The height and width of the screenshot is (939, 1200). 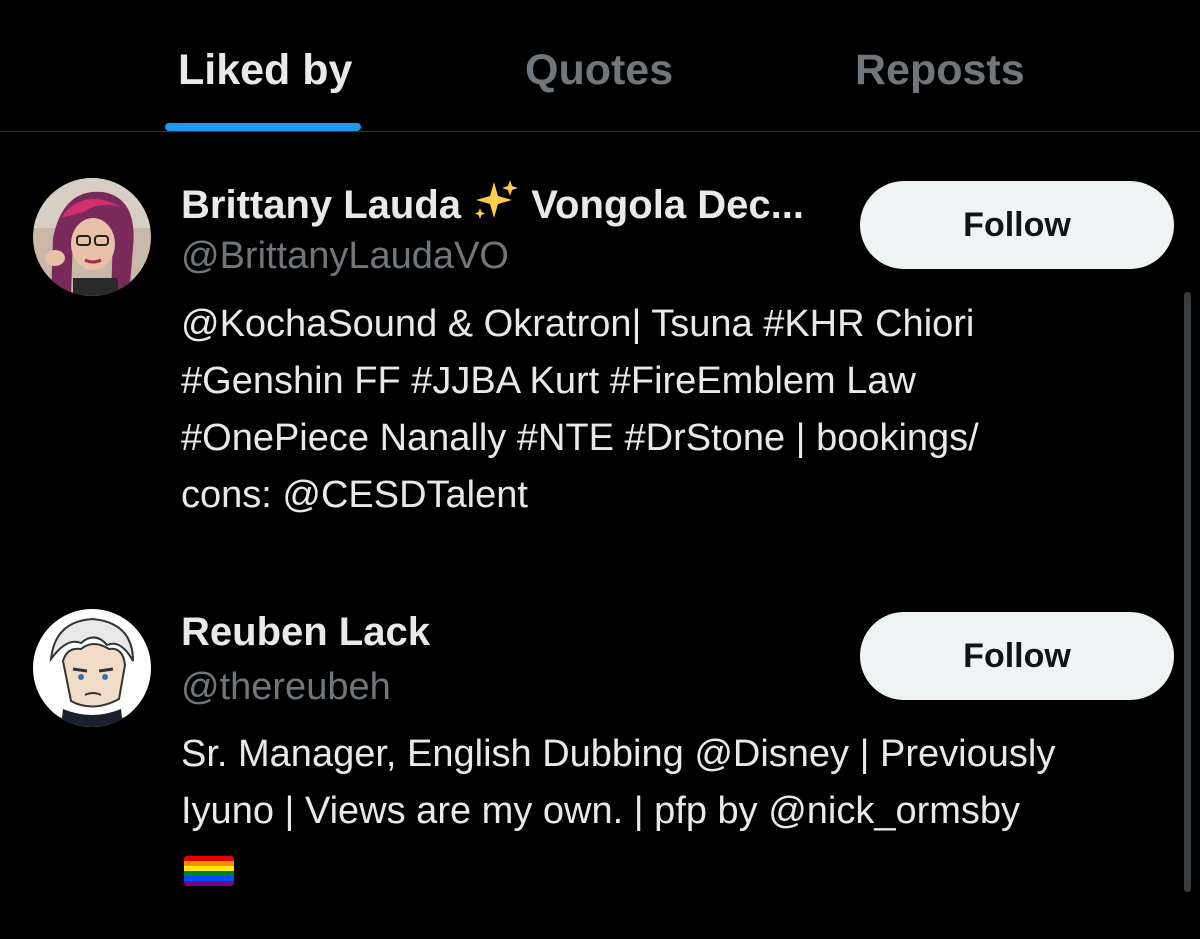 I want to click on bio-line: cons: @CESDTalent, so click(x=354, y=495).